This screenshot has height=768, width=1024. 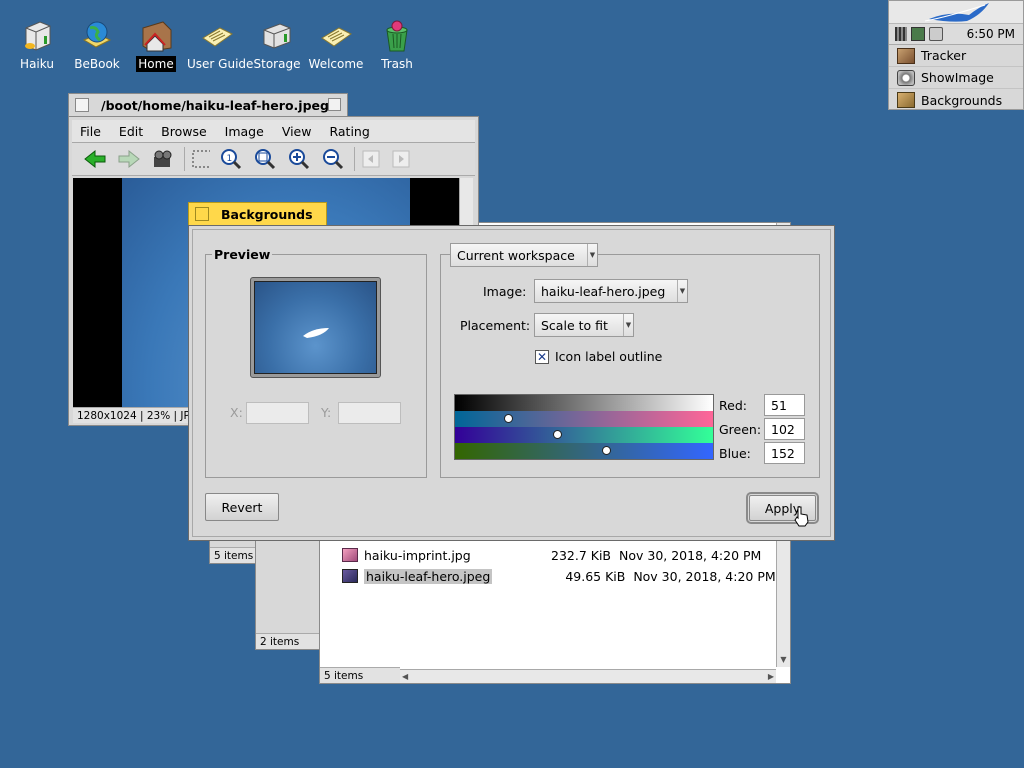 I want to click on zoom-out-icon, so click(x=333, y=159).